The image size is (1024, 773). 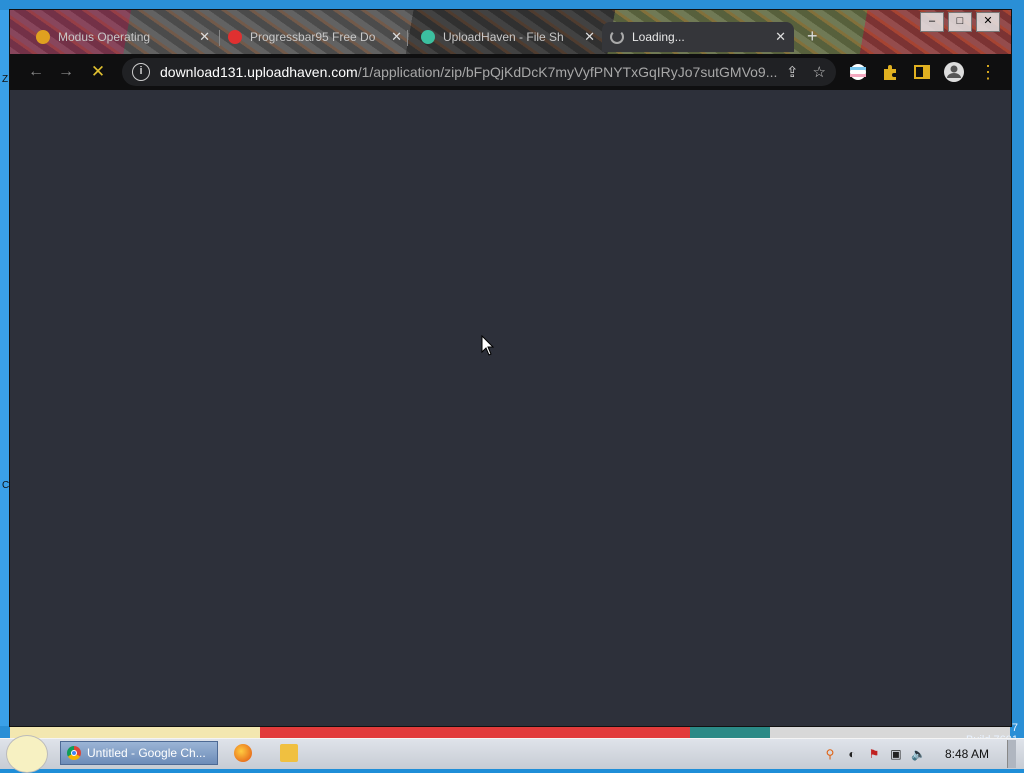 I want to click on wallpaper-strip, so click(x=510, y=732).